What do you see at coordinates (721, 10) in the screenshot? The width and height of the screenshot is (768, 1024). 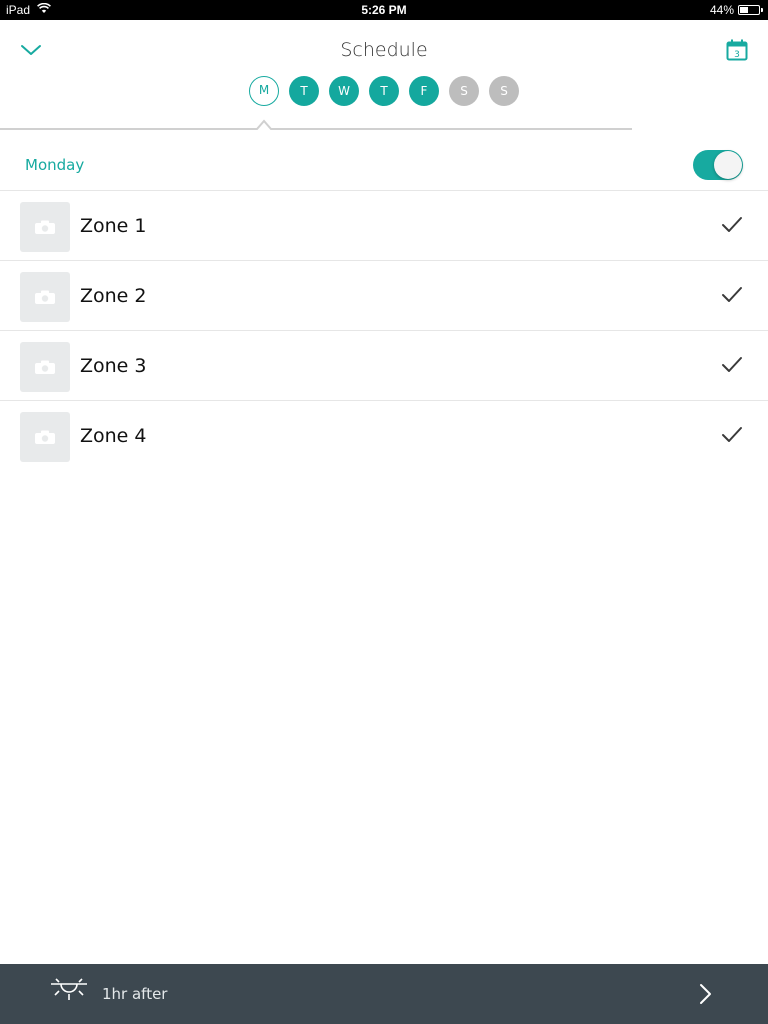 I see `battery-percent: 44%` at bounding box center [721, 10].